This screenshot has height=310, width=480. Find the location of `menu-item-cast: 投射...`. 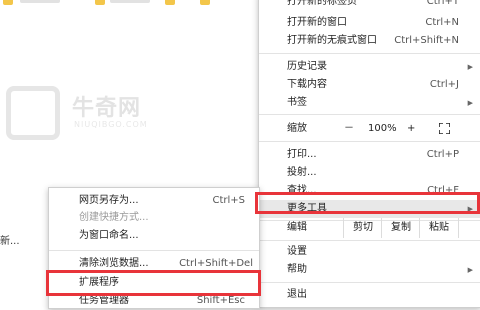

menu-item-cast: 投射... is located at coordinates (369, 173).